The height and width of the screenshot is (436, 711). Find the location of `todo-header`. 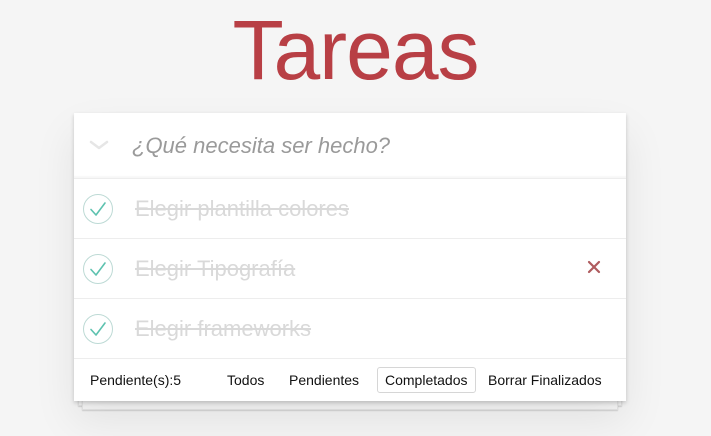

todo-header is located at coordinates (350, 146).